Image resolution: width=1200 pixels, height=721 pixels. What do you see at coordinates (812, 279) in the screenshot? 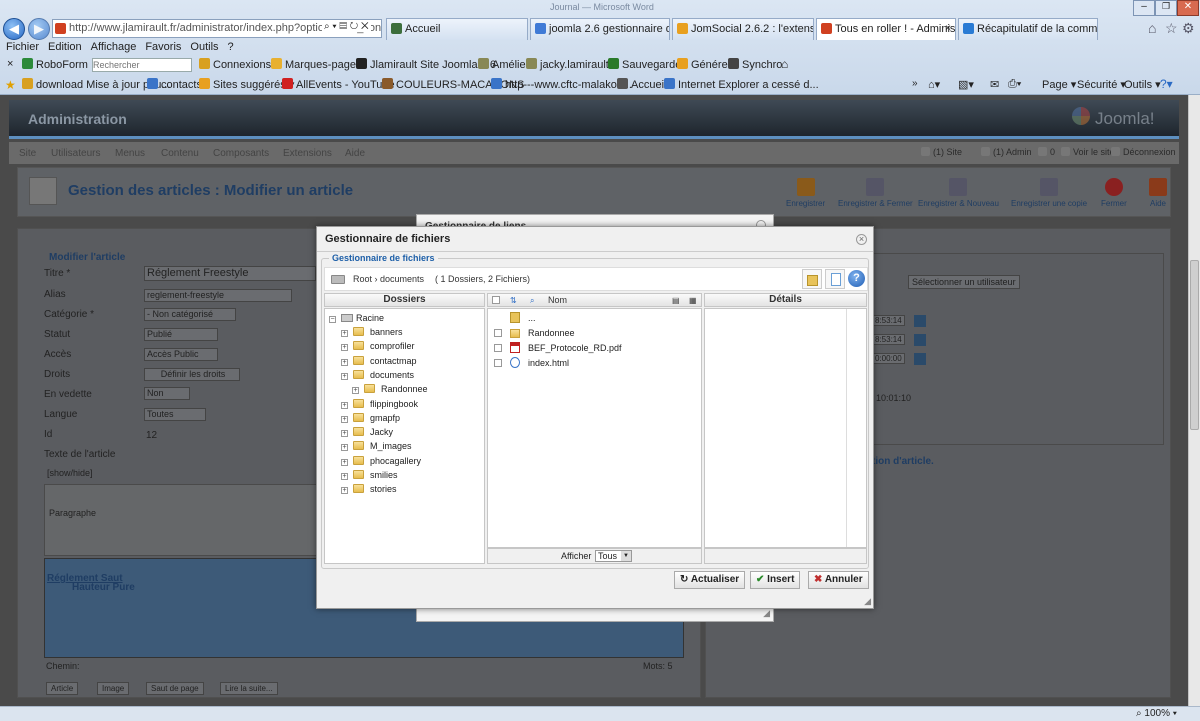
I see `upload-button` at bounding box center [812, 279].